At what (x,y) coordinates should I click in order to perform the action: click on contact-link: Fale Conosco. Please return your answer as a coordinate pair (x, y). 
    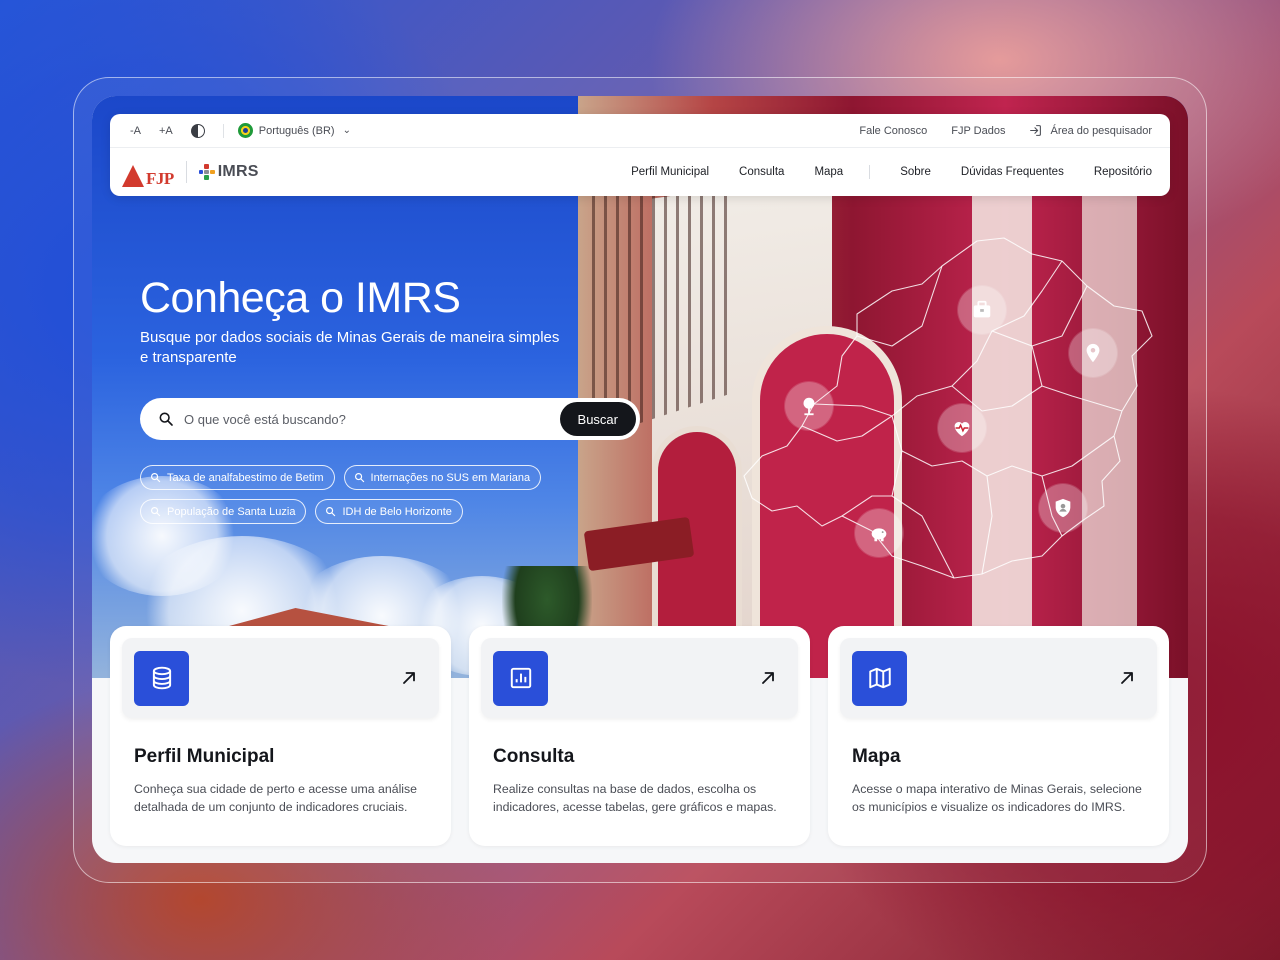
    Looking at the image, I should click on (893, 131).